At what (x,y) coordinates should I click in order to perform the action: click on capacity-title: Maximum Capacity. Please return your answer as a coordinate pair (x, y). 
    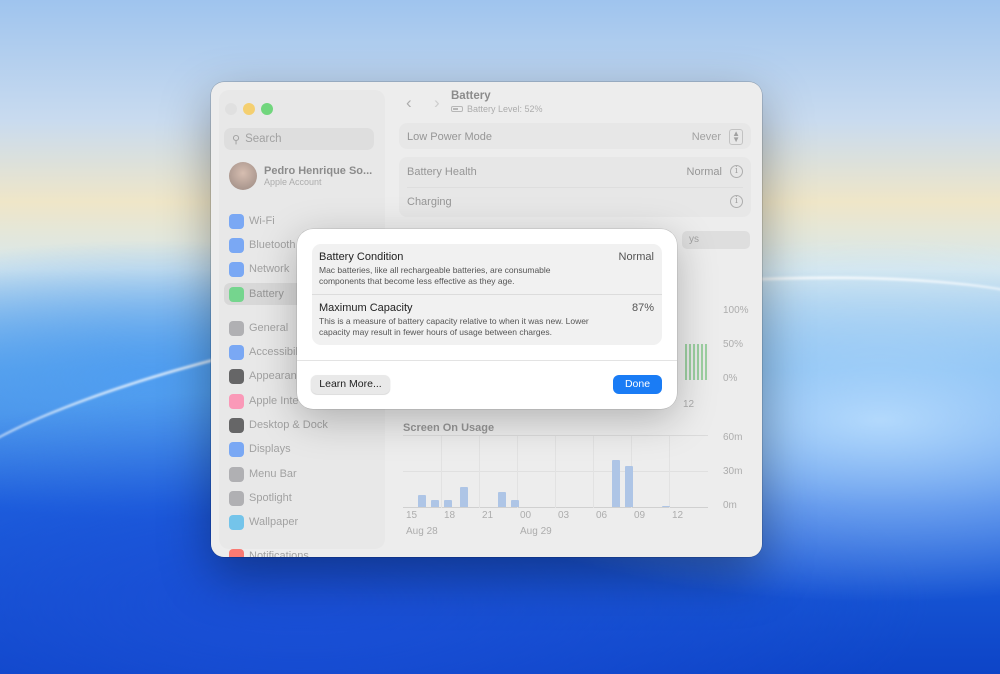
    Looking at the image, I should click on (366, 308).